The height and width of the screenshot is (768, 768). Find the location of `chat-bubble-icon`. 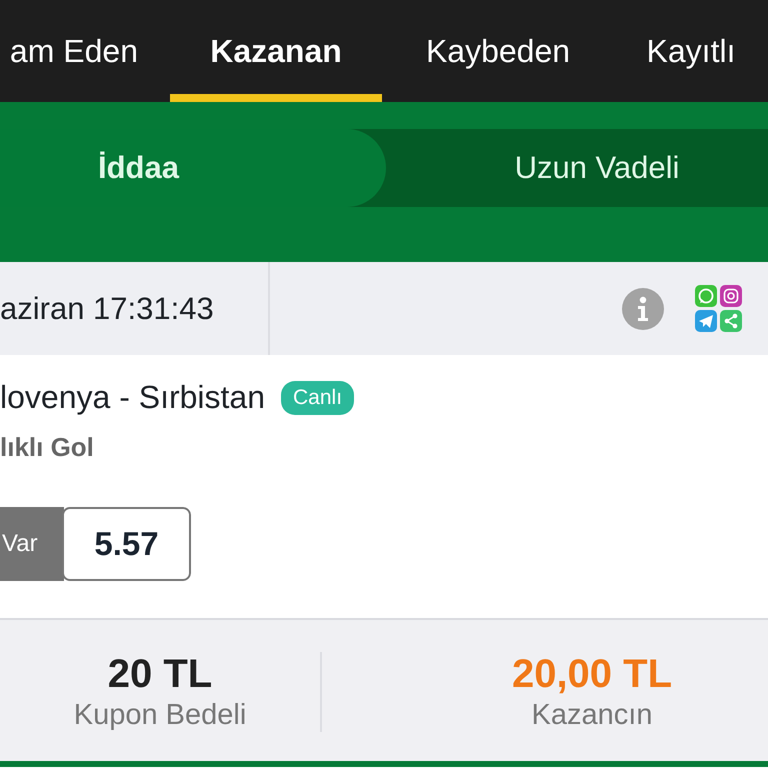

chat-bubble-icon is located at coordinates (706, 296).